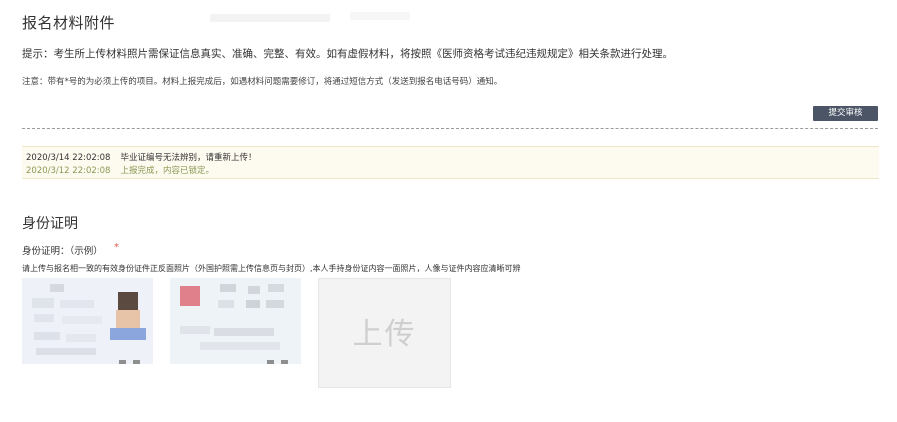 Image resolution: width=897 pixels, height=422 pixels. What do you see at coordinates (68, 158) in the screenshot?
I see `log-time: 2020/3/14 22:02:08` at bounding box center [68, 158].